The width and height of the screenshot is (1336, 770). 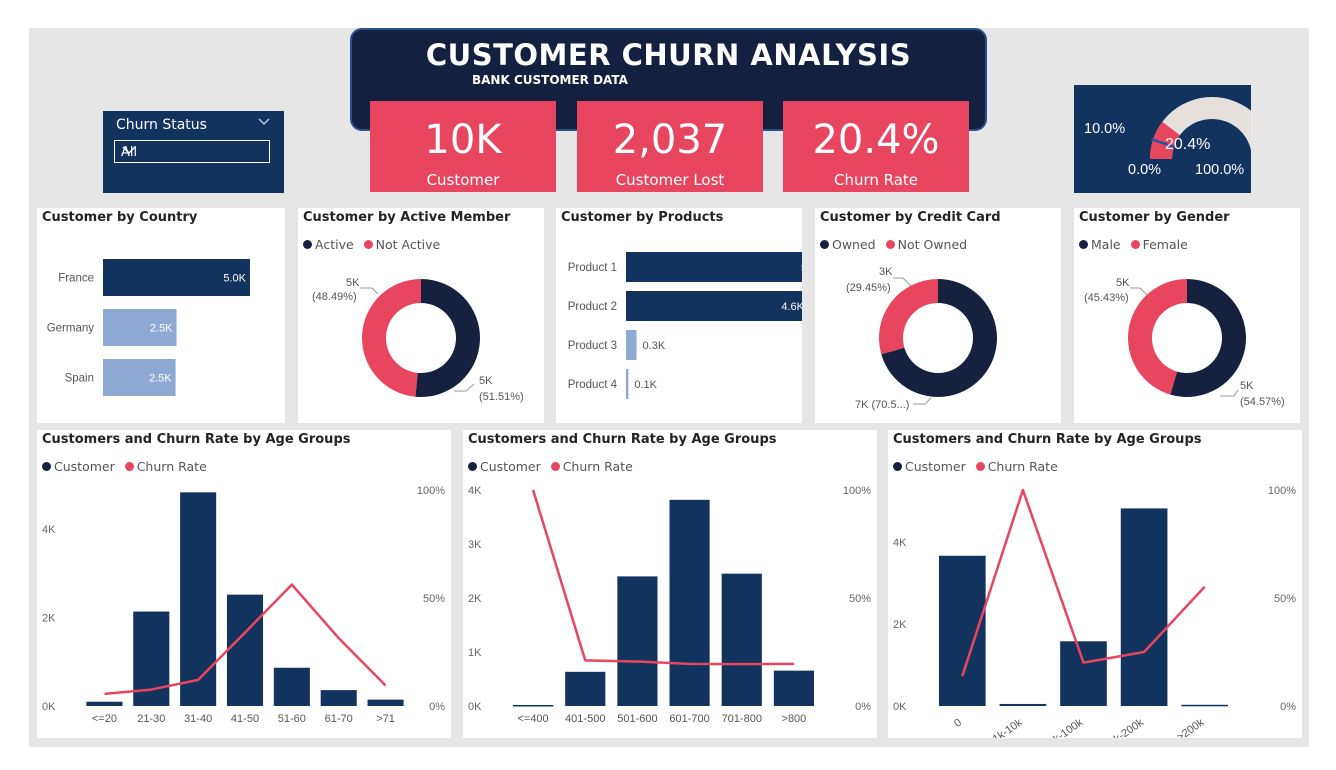 What do you see at coordinates (882, 405) in the screenshot?
I see `donut-label: 7K (70.5...)` at bounding box center [882, 405].